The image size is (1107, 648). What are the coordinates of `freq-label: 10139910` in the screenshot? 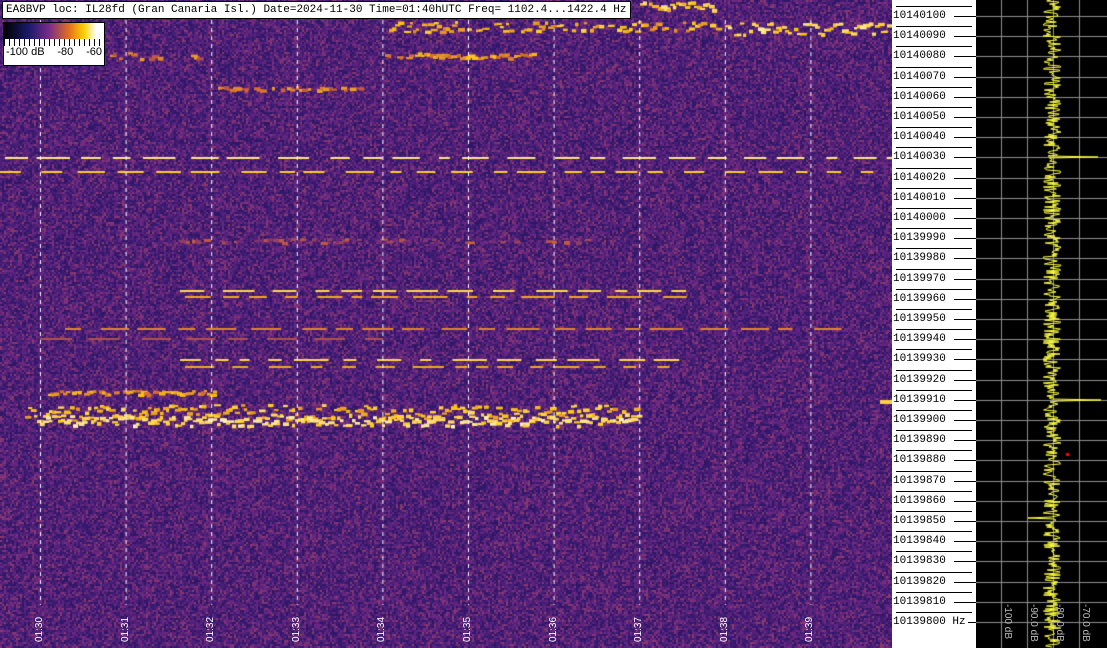 It's located at (919, 399).